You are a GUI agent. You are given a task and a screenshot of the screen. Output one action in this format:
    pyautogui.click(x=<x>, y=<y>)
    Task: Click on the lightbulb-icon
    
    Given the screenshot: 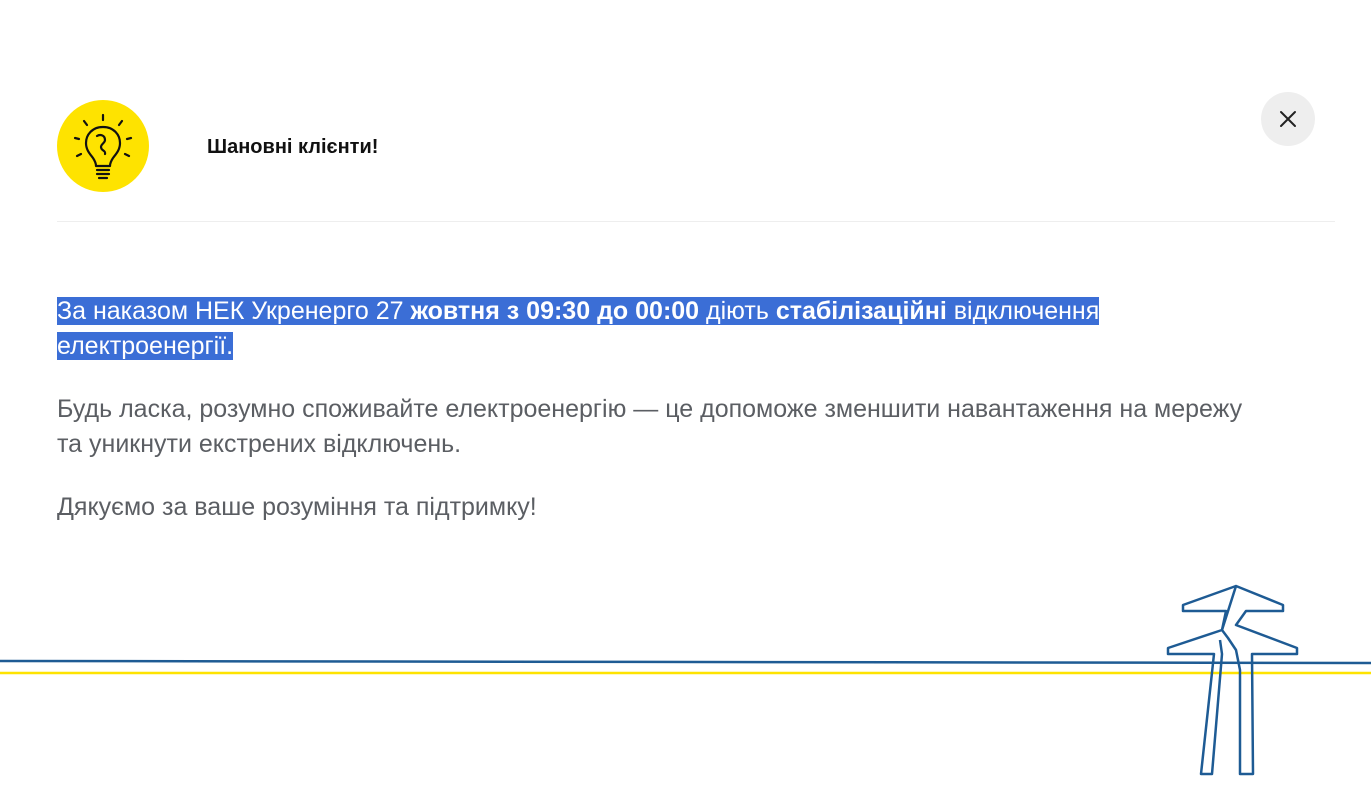 What is the action you would take?
    pyautogui.click(x=103, y=146)
    